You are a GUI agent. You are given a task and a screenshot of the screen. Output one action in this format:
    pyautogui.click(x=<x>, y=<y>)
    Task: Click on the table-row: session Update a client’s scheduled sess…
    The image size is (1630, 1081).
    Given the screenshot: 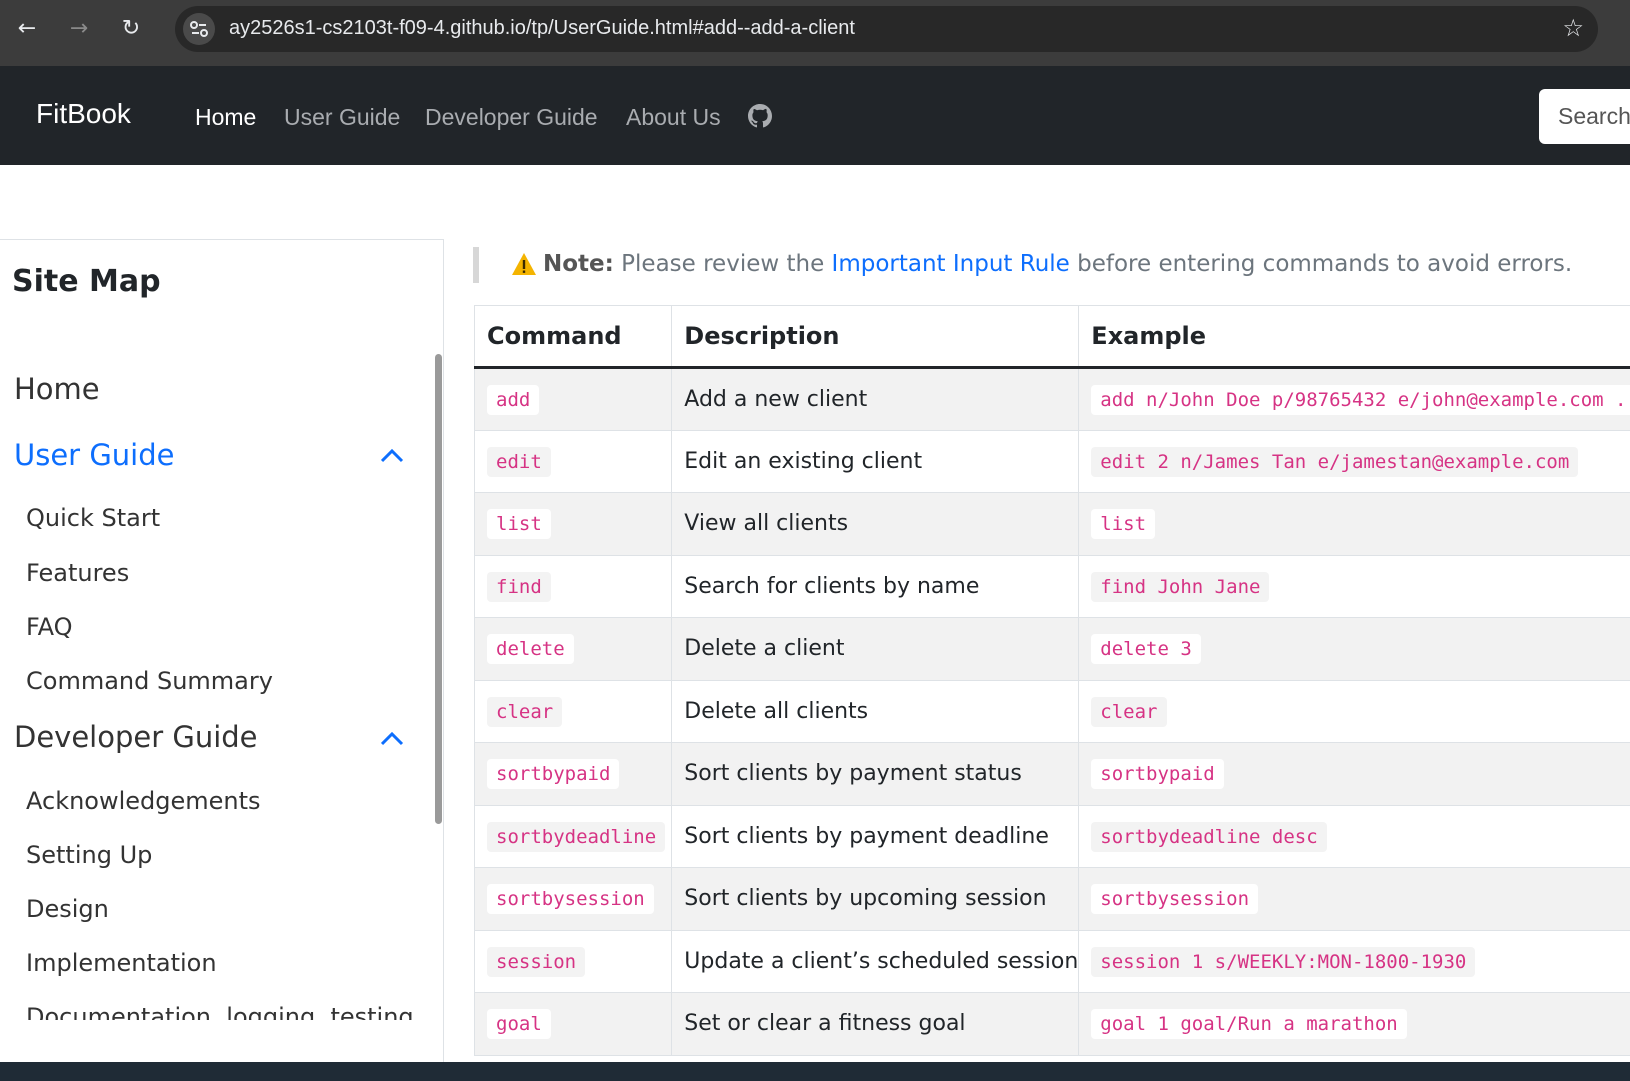 What is the action you would take?
    pyautogui.click(x=1051, y=961)
    